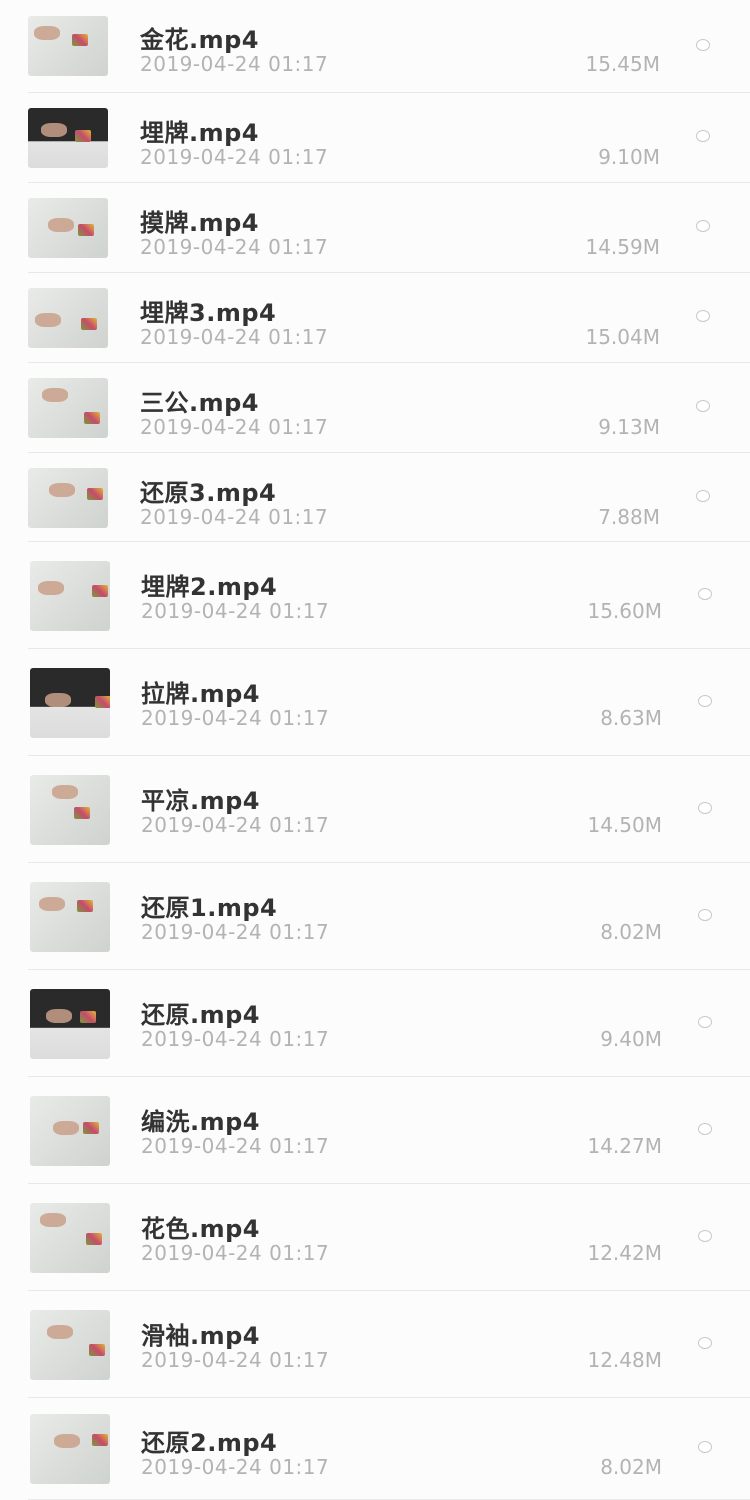  What do you see at coordinates (375, 702) in the screenshot?
I see `list-item: 拉牌.mp4 2019-04-24 01:17 8.63M` at bounding box center [375, 702].